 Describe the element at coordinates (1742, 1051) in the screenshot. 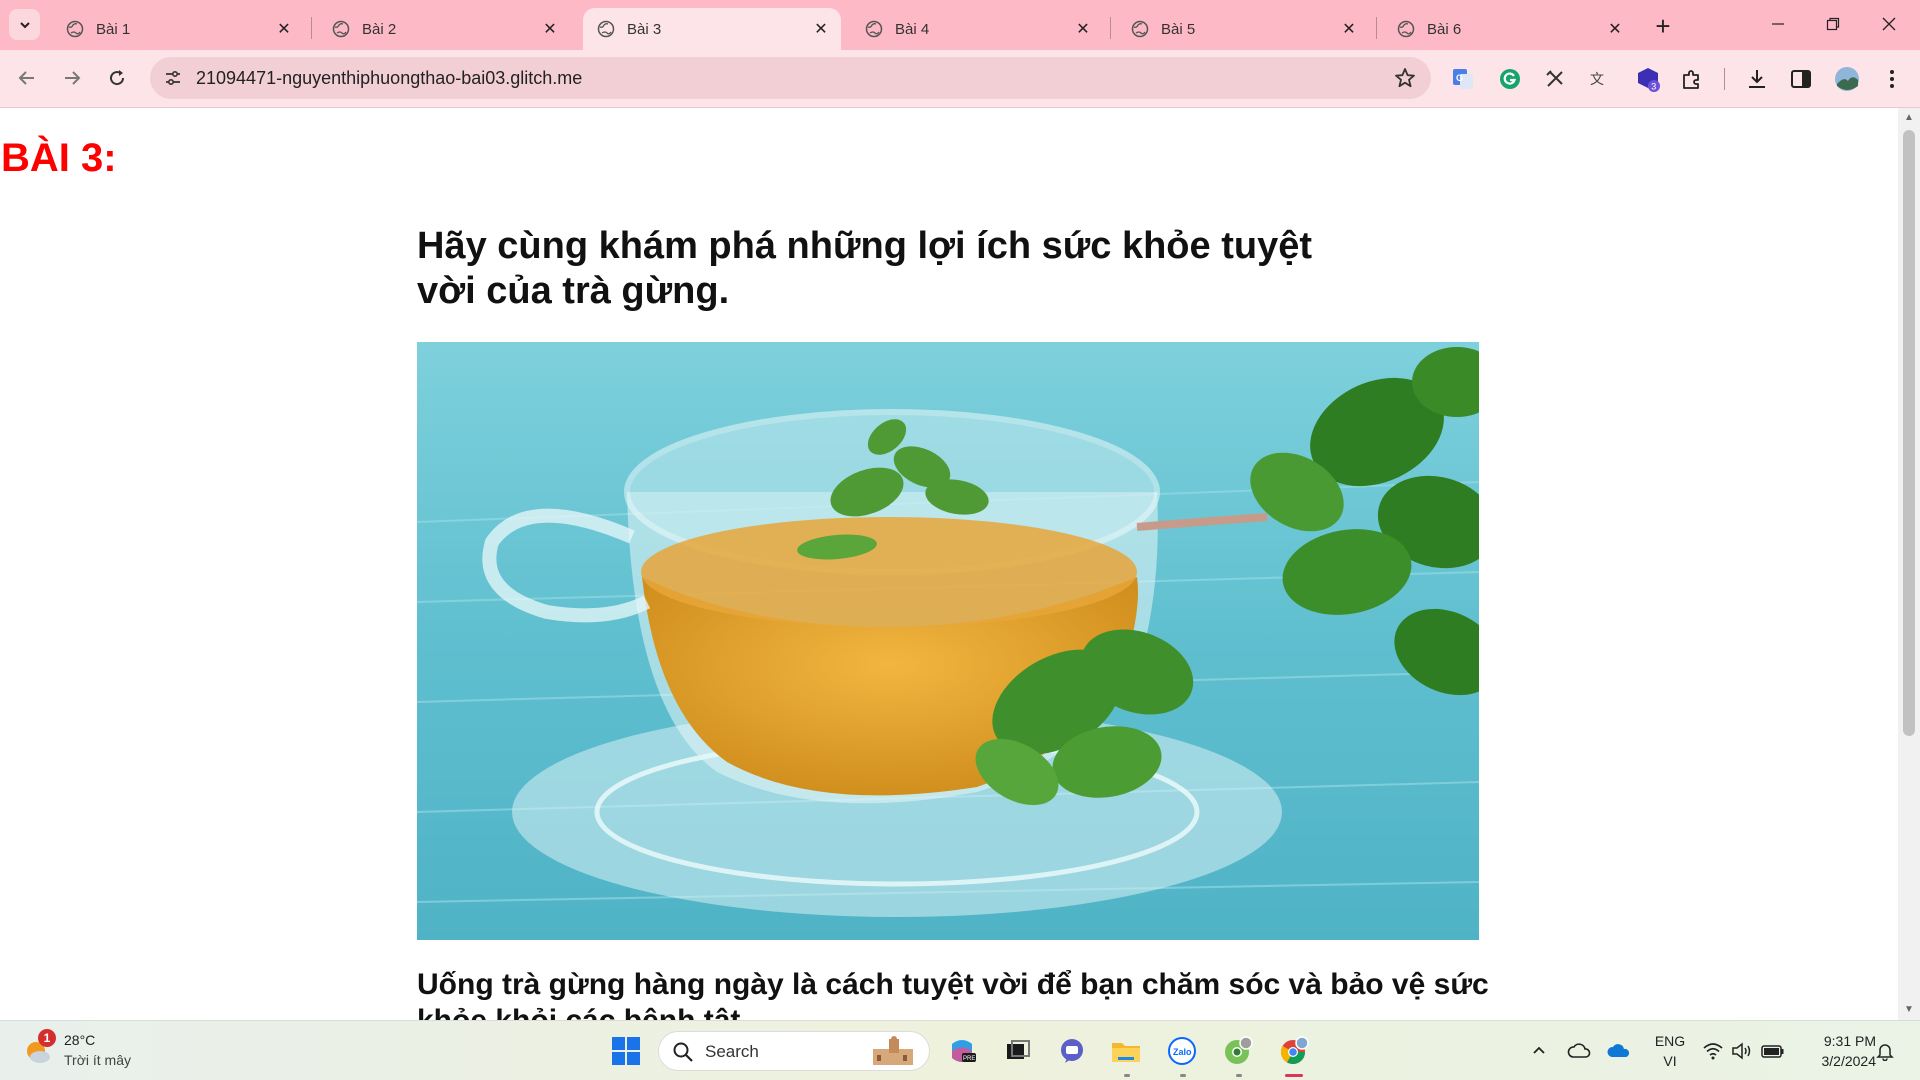

I see `volume-icon` at that location.